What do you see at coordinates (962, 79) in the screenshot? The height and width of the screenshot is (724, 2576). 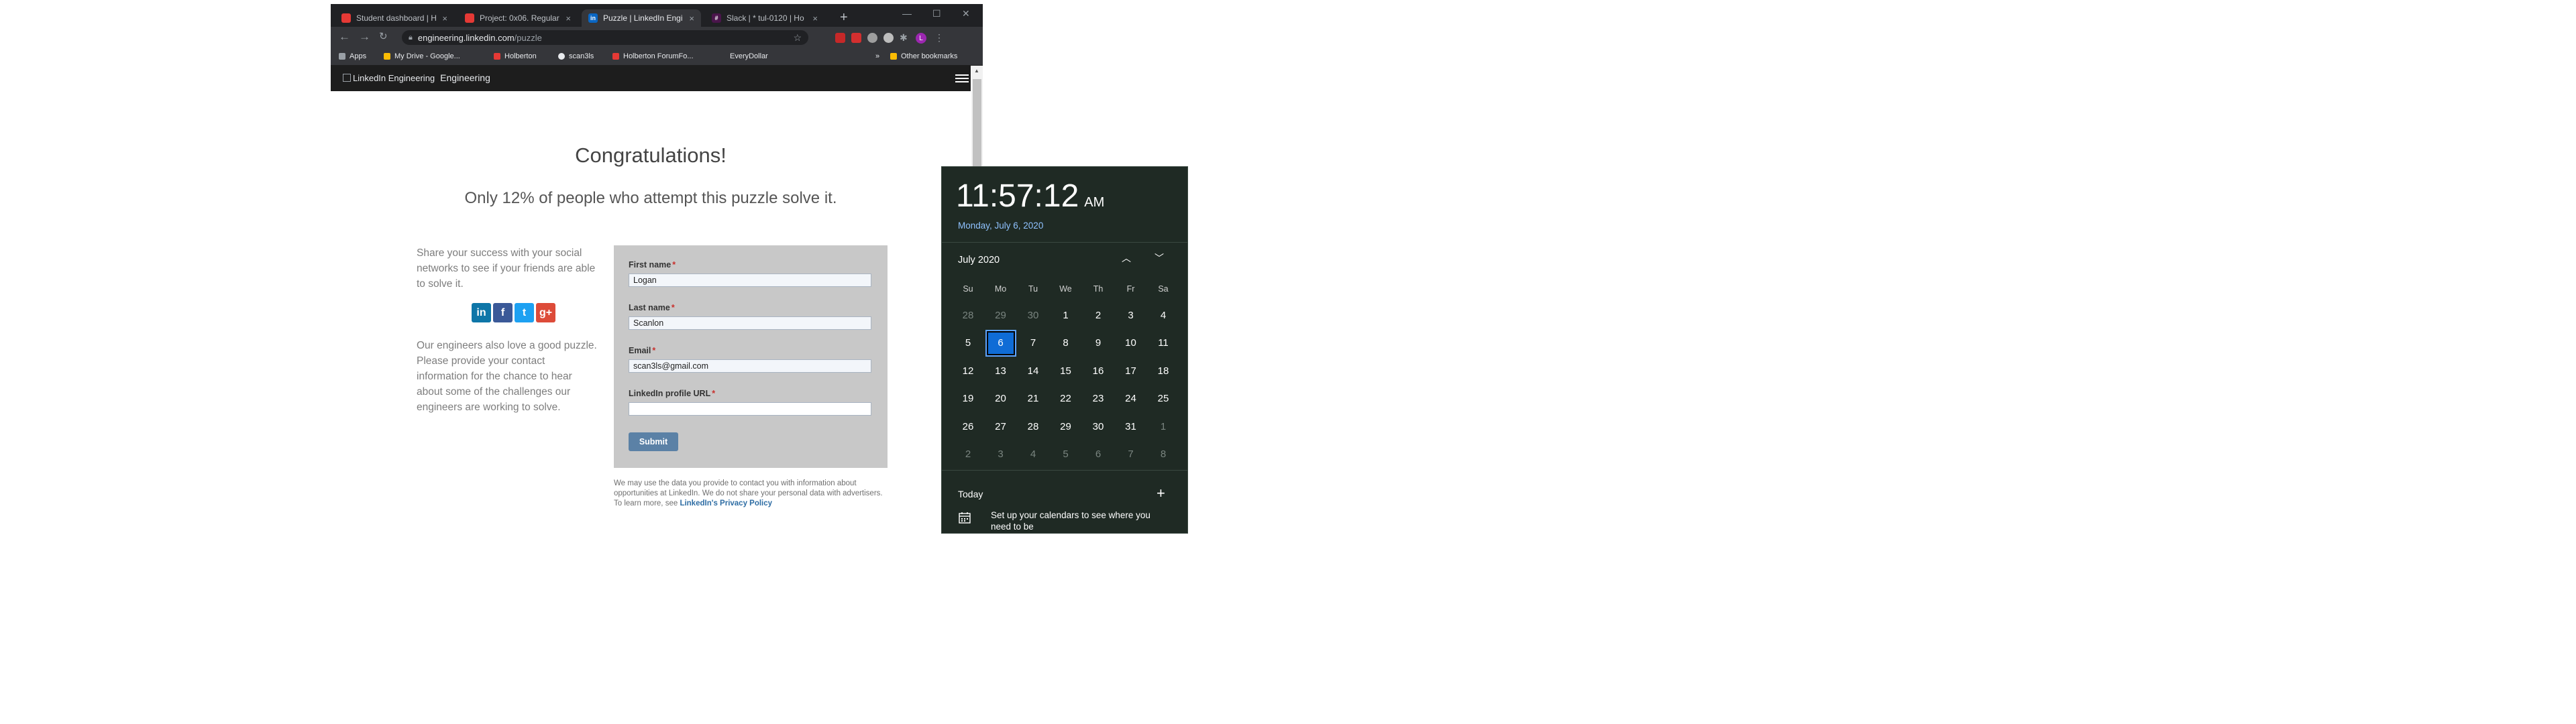 I see `hamburger-menu-icon` at bounding box center [962, 79].